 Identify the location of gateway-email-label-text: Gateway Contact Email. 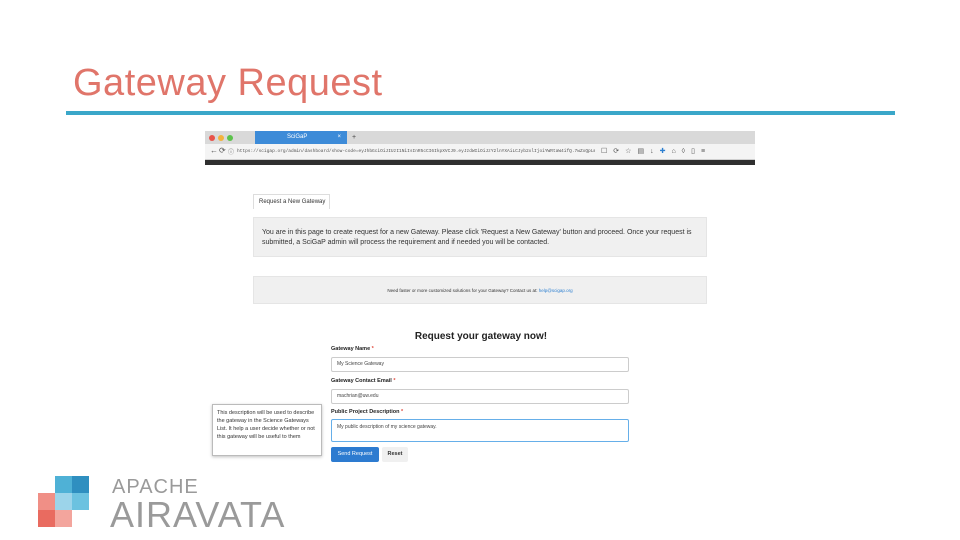
(361, 381).